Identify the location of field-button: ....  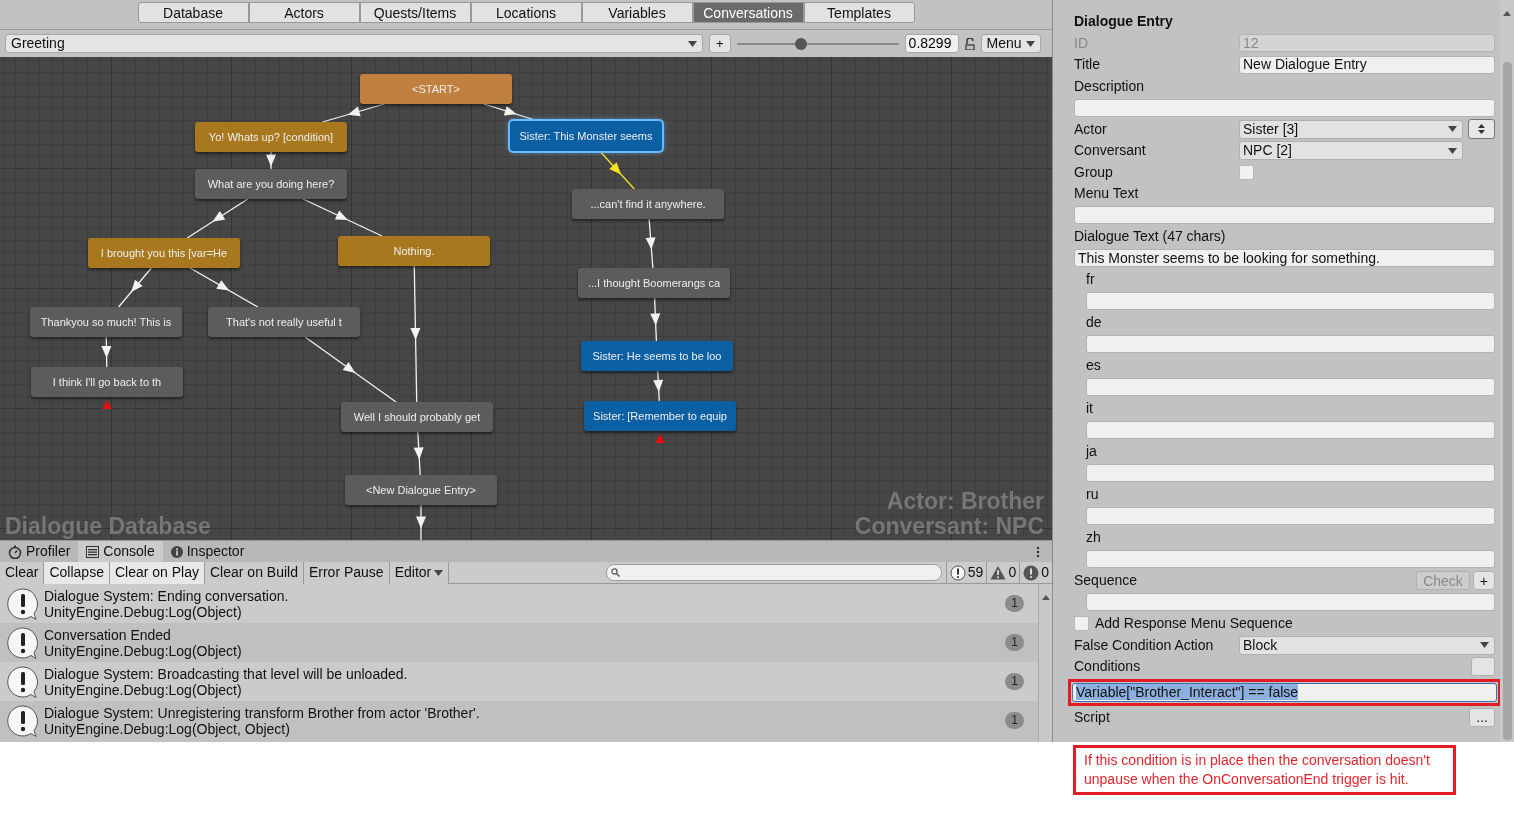
(1482, 717).